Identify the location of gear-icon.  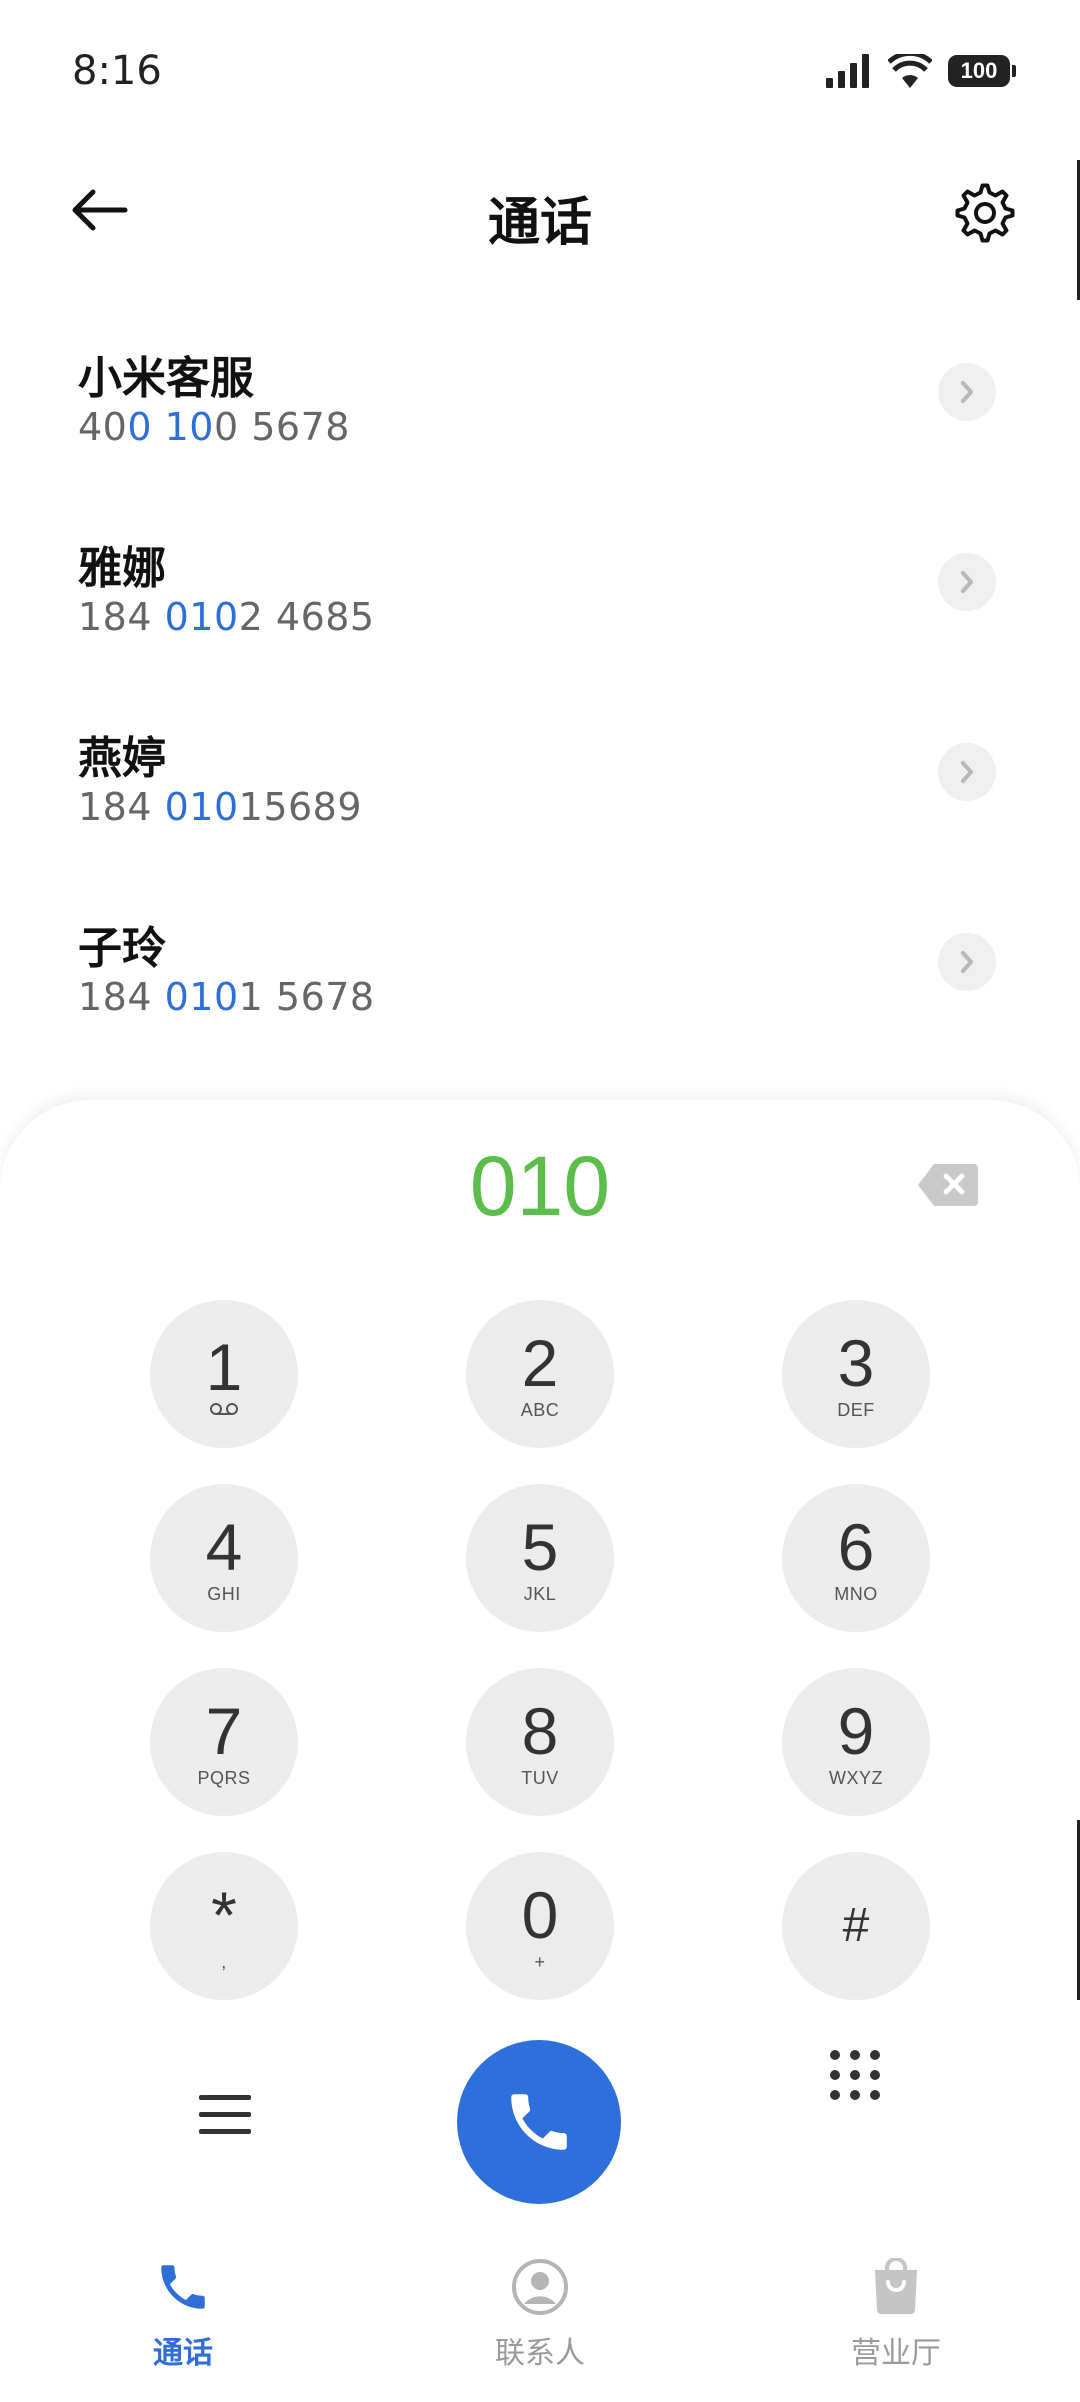
(985, 213).